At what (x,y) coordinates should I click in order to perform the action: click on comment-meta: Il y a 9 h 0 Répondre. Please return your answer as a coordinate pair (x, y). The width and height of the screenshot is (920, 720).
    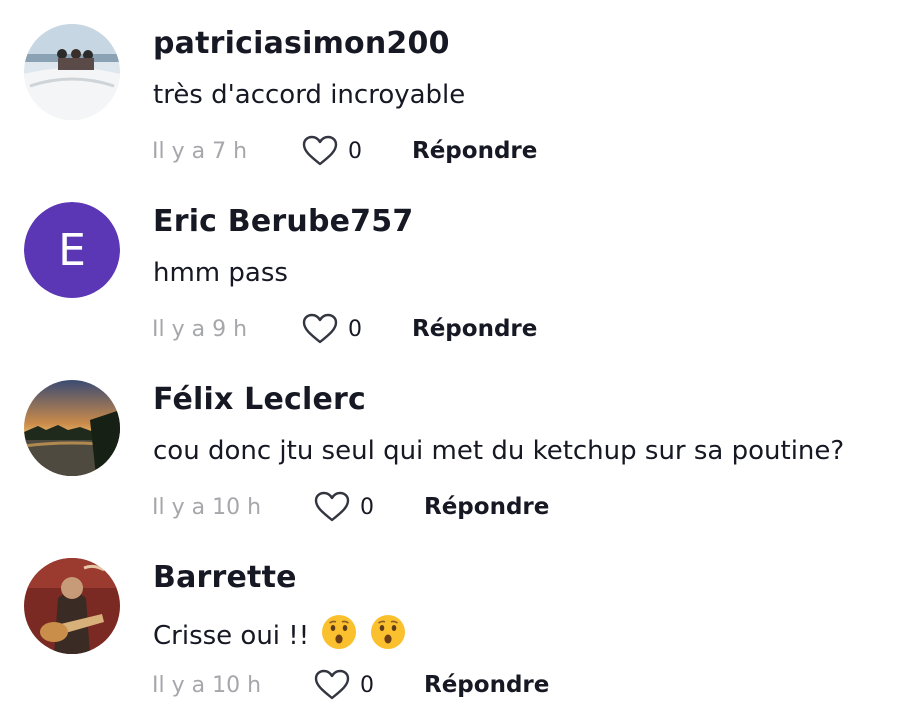
    Looking at the image, I should click on (344, 329).